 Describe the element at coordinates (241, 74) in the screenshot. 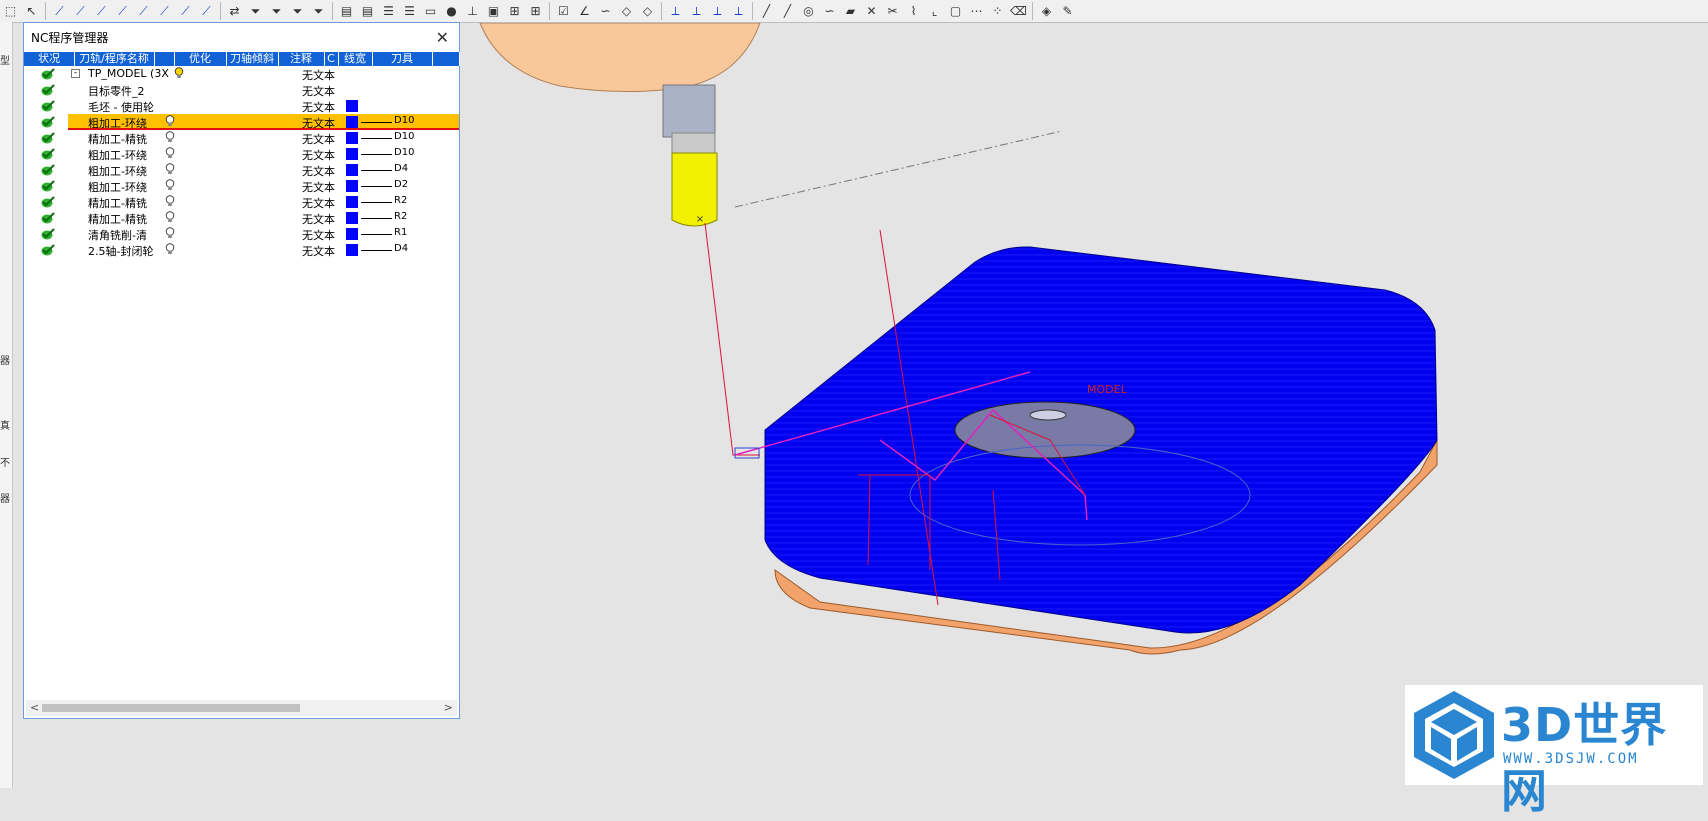

I see `table-row: - TP_MODEL (3X 无文本` at that location.